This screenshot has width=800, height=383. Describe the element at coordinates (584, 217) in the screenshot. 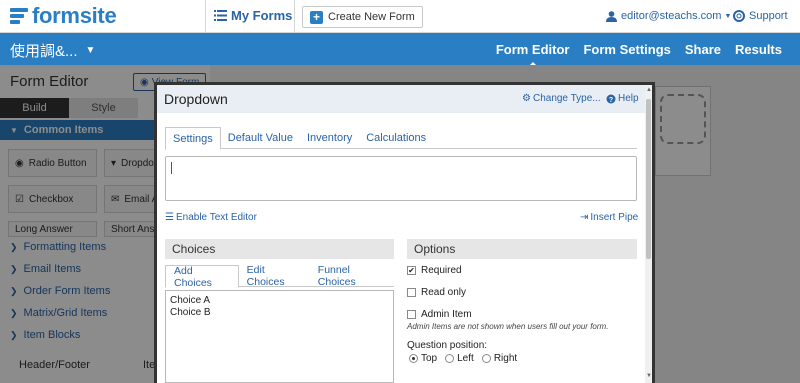

I see `insert-icon: ⇥` at that location.